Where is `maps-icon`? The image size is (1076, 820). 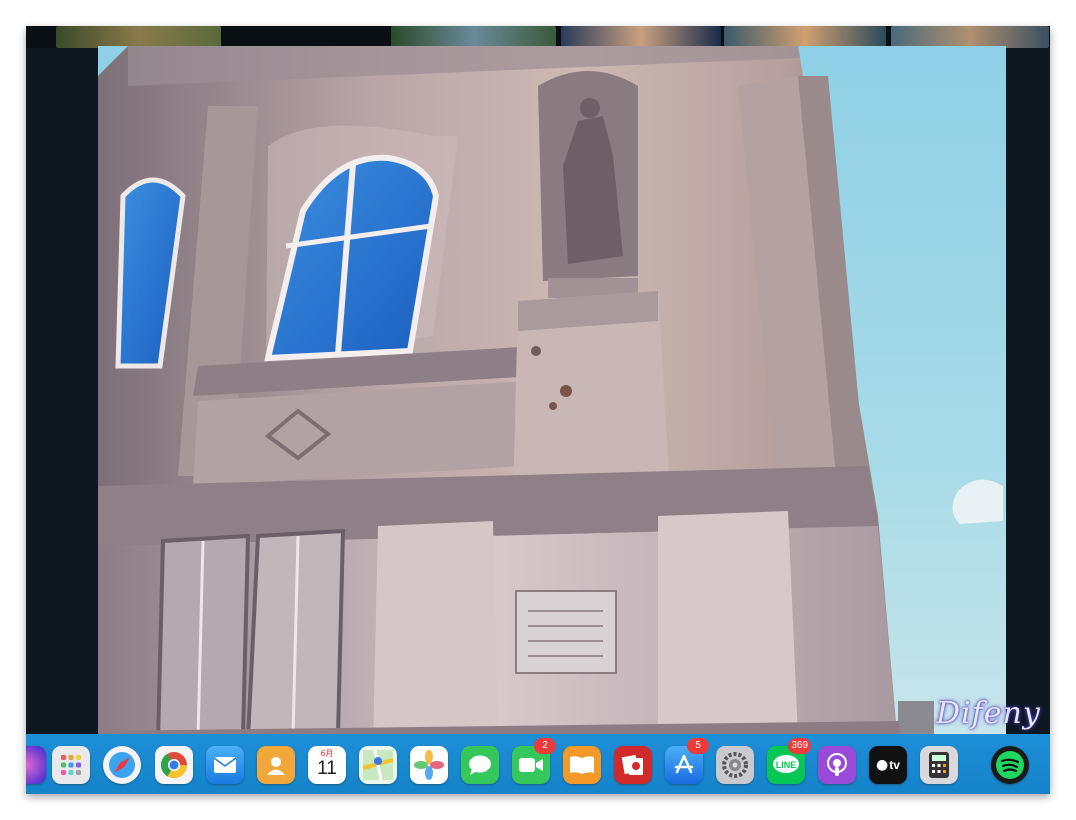 maps-icon is located at coordinates (378, 765).